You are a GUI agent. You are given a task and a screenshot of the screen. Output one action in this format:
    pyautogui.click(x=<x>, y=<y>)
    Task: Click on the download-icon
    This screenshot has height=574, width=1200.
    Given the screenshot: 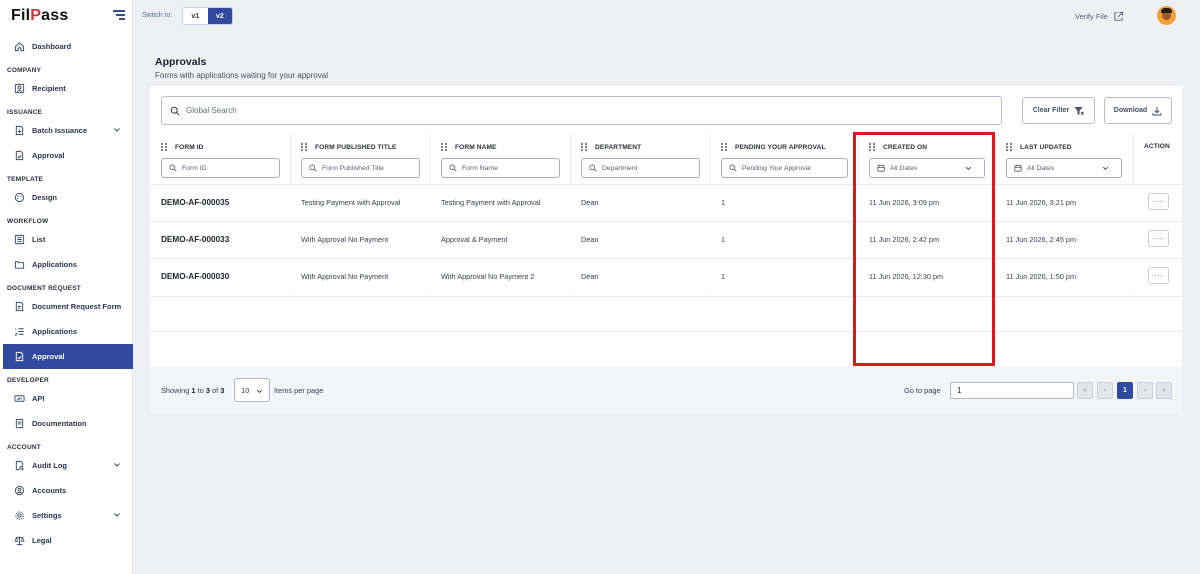 What is the action you would take?
    pyautogui.click(x=1157, y=110)
    